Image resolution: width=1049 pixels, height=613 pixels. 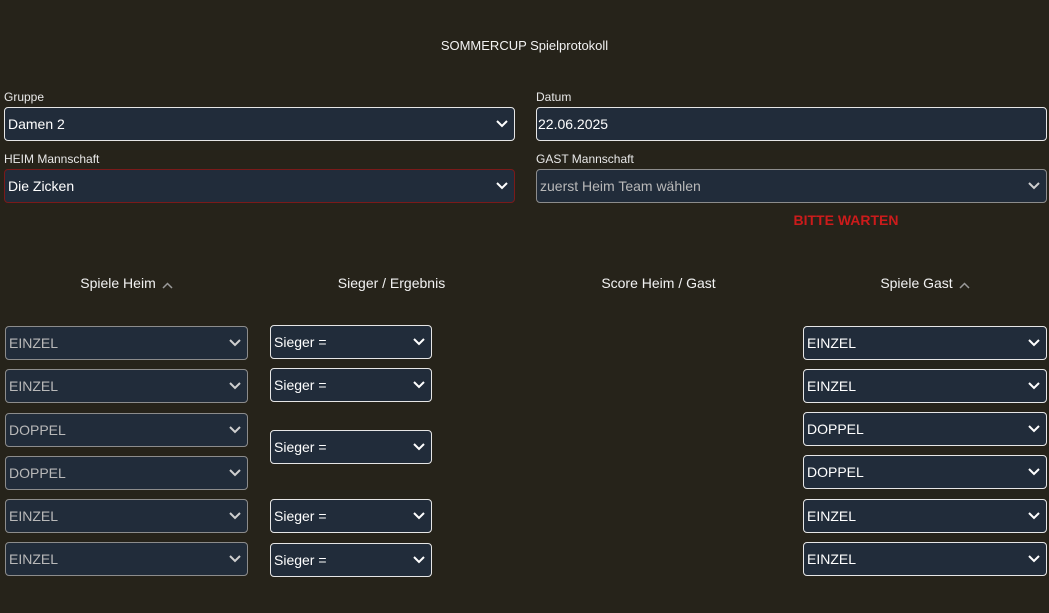 What do you see at coordinates (585, 159) in the screenshot?
I see `gast-label: GAST Mannschaft` at bounding box center [585, 159].